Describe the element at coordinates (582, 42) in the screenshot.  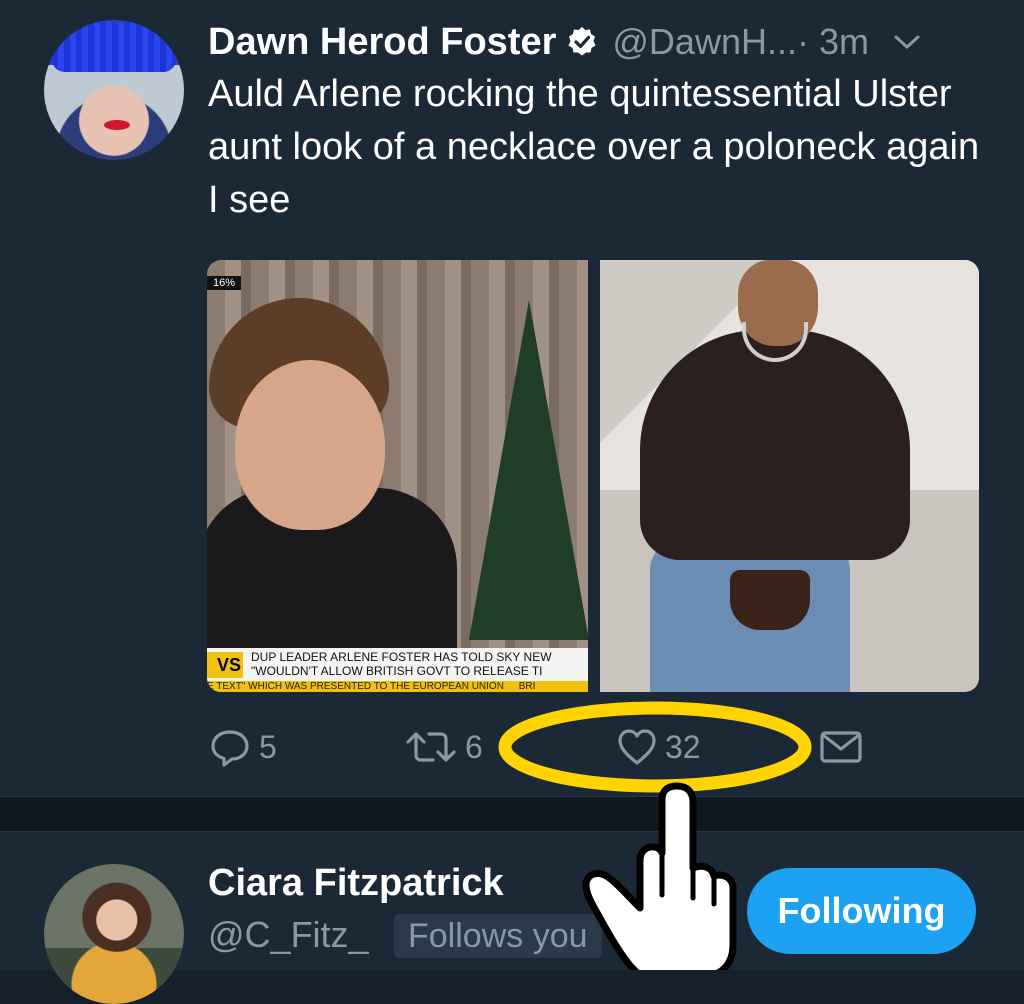
I see `verified-badge-icon` at that location.